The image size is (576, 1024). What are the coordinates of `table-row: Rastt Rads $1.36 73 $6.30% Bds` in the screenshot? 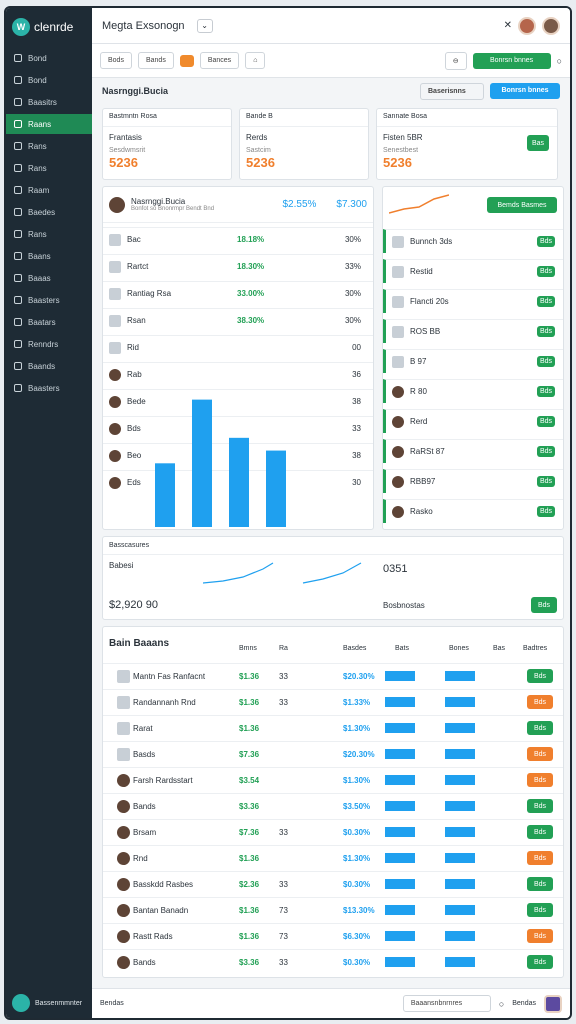 It's located at (333, 936).